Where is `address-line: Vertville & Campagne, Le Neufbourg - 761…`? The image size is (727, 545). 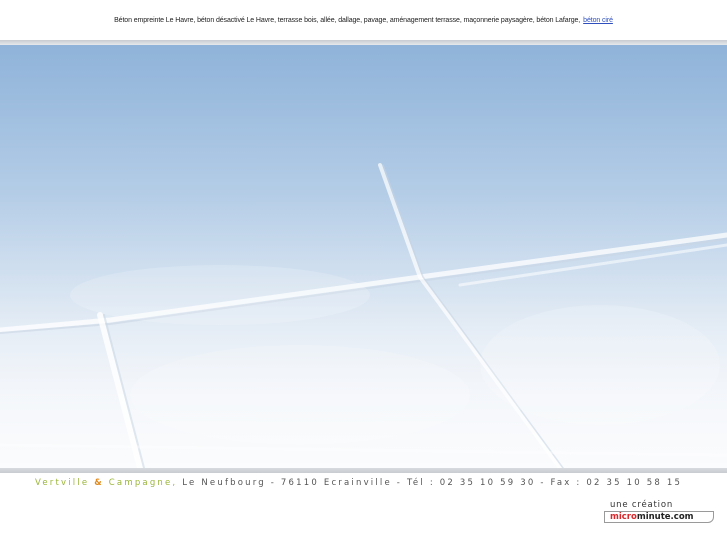
address-line: Vertville & Campagne, Le Neufbourg - 761… is located at coordinates (358, 483).